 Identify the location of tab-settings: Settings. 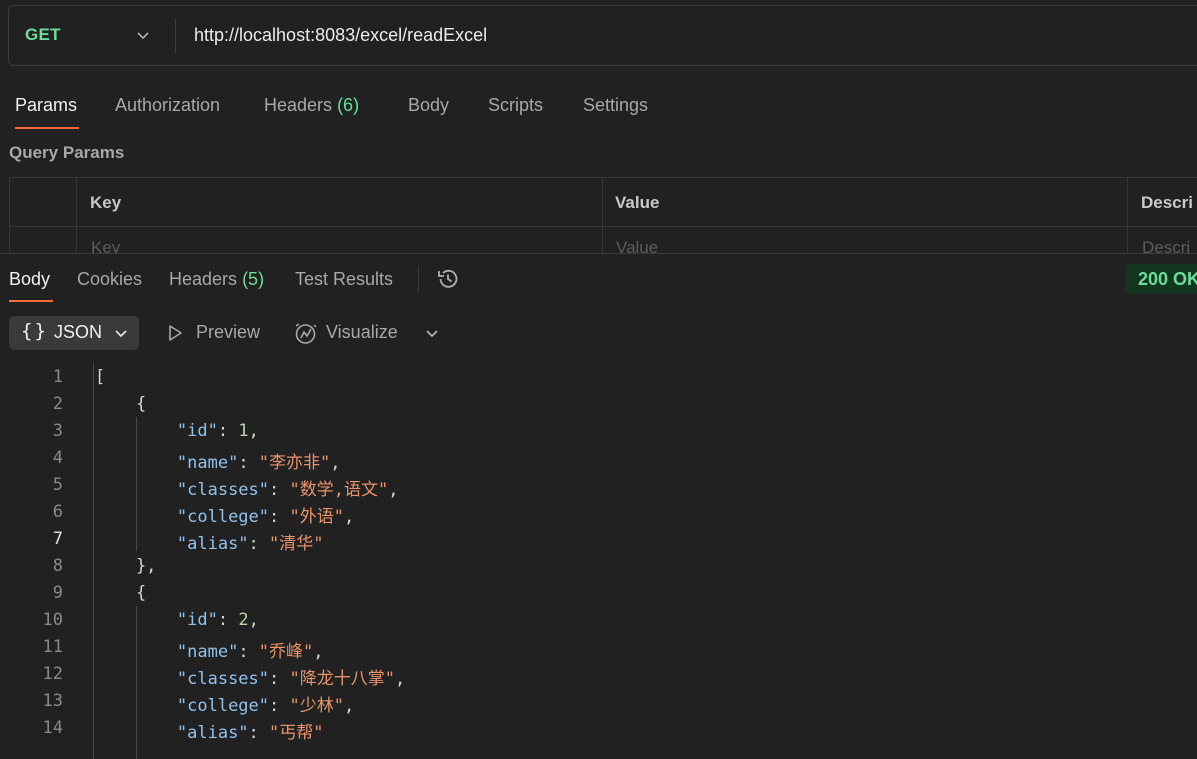
(615, 105).